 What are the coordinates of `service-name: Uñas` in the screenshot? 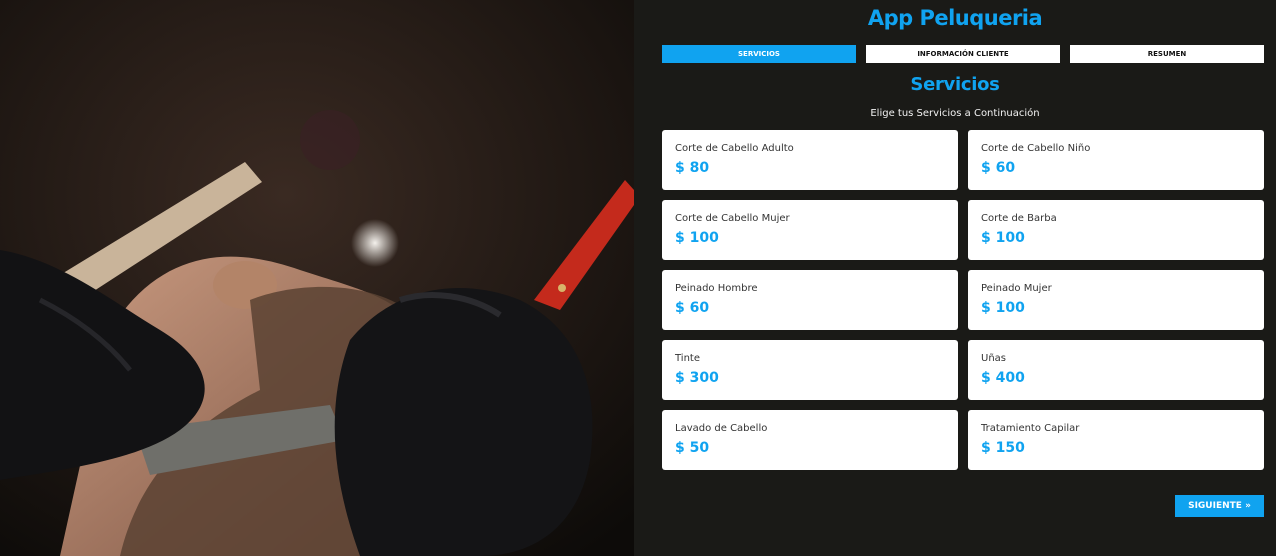 It's located at (993, 358).